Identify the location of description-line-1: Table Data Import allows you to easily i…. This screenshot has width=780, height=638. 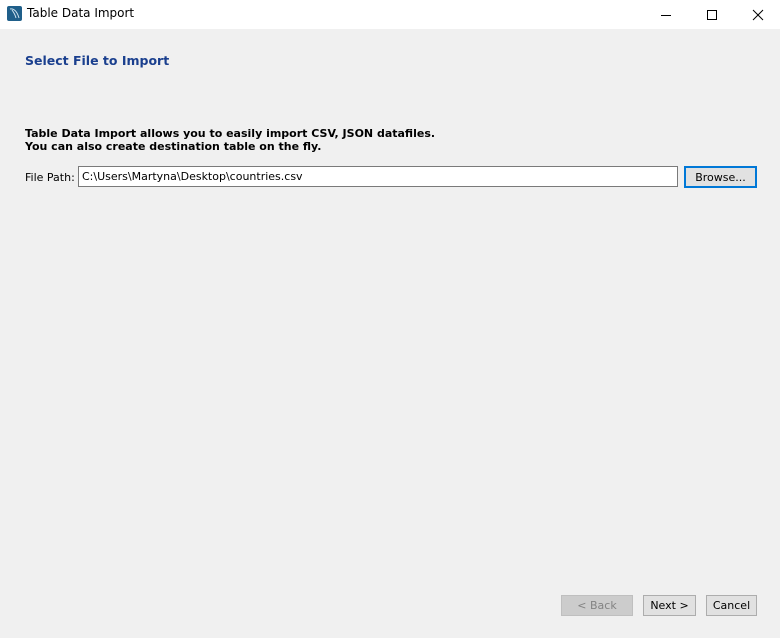
(230, 133).